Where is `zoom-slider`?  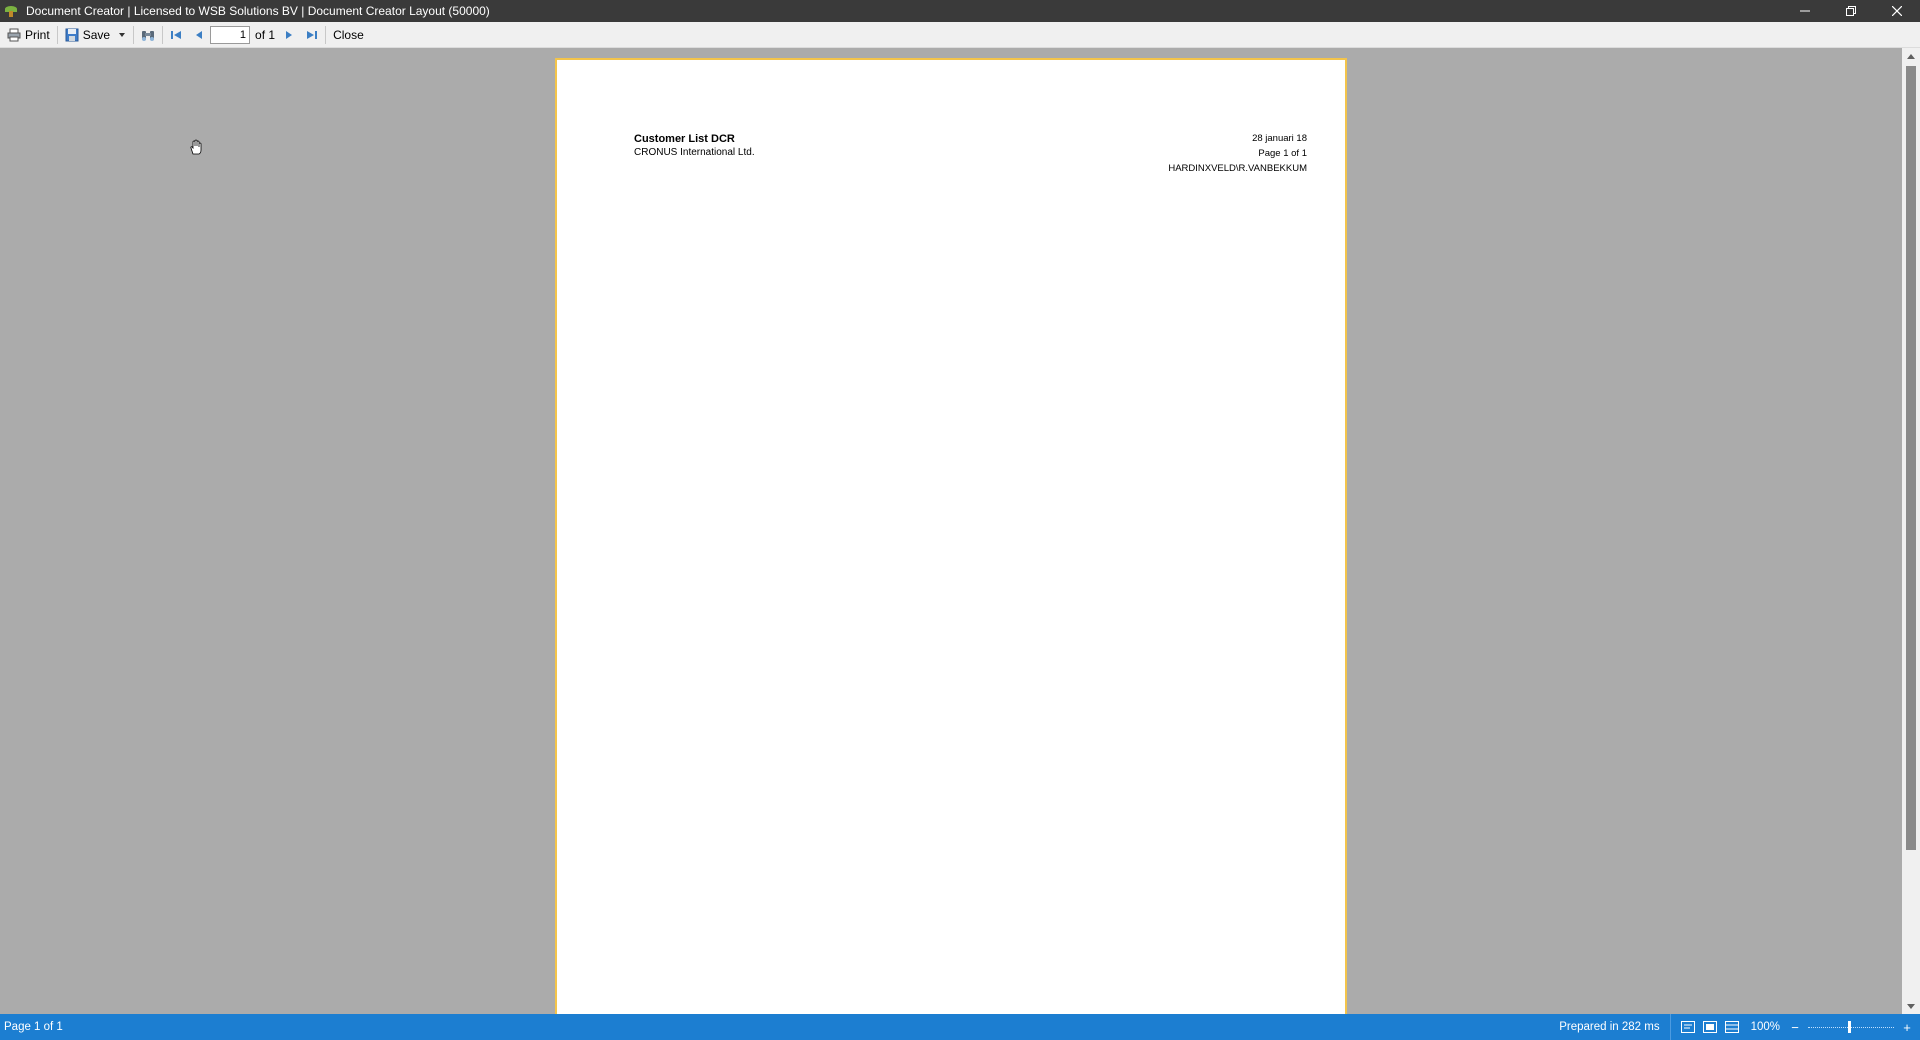 zoom-slider is located at coordinates (1851, 1027).